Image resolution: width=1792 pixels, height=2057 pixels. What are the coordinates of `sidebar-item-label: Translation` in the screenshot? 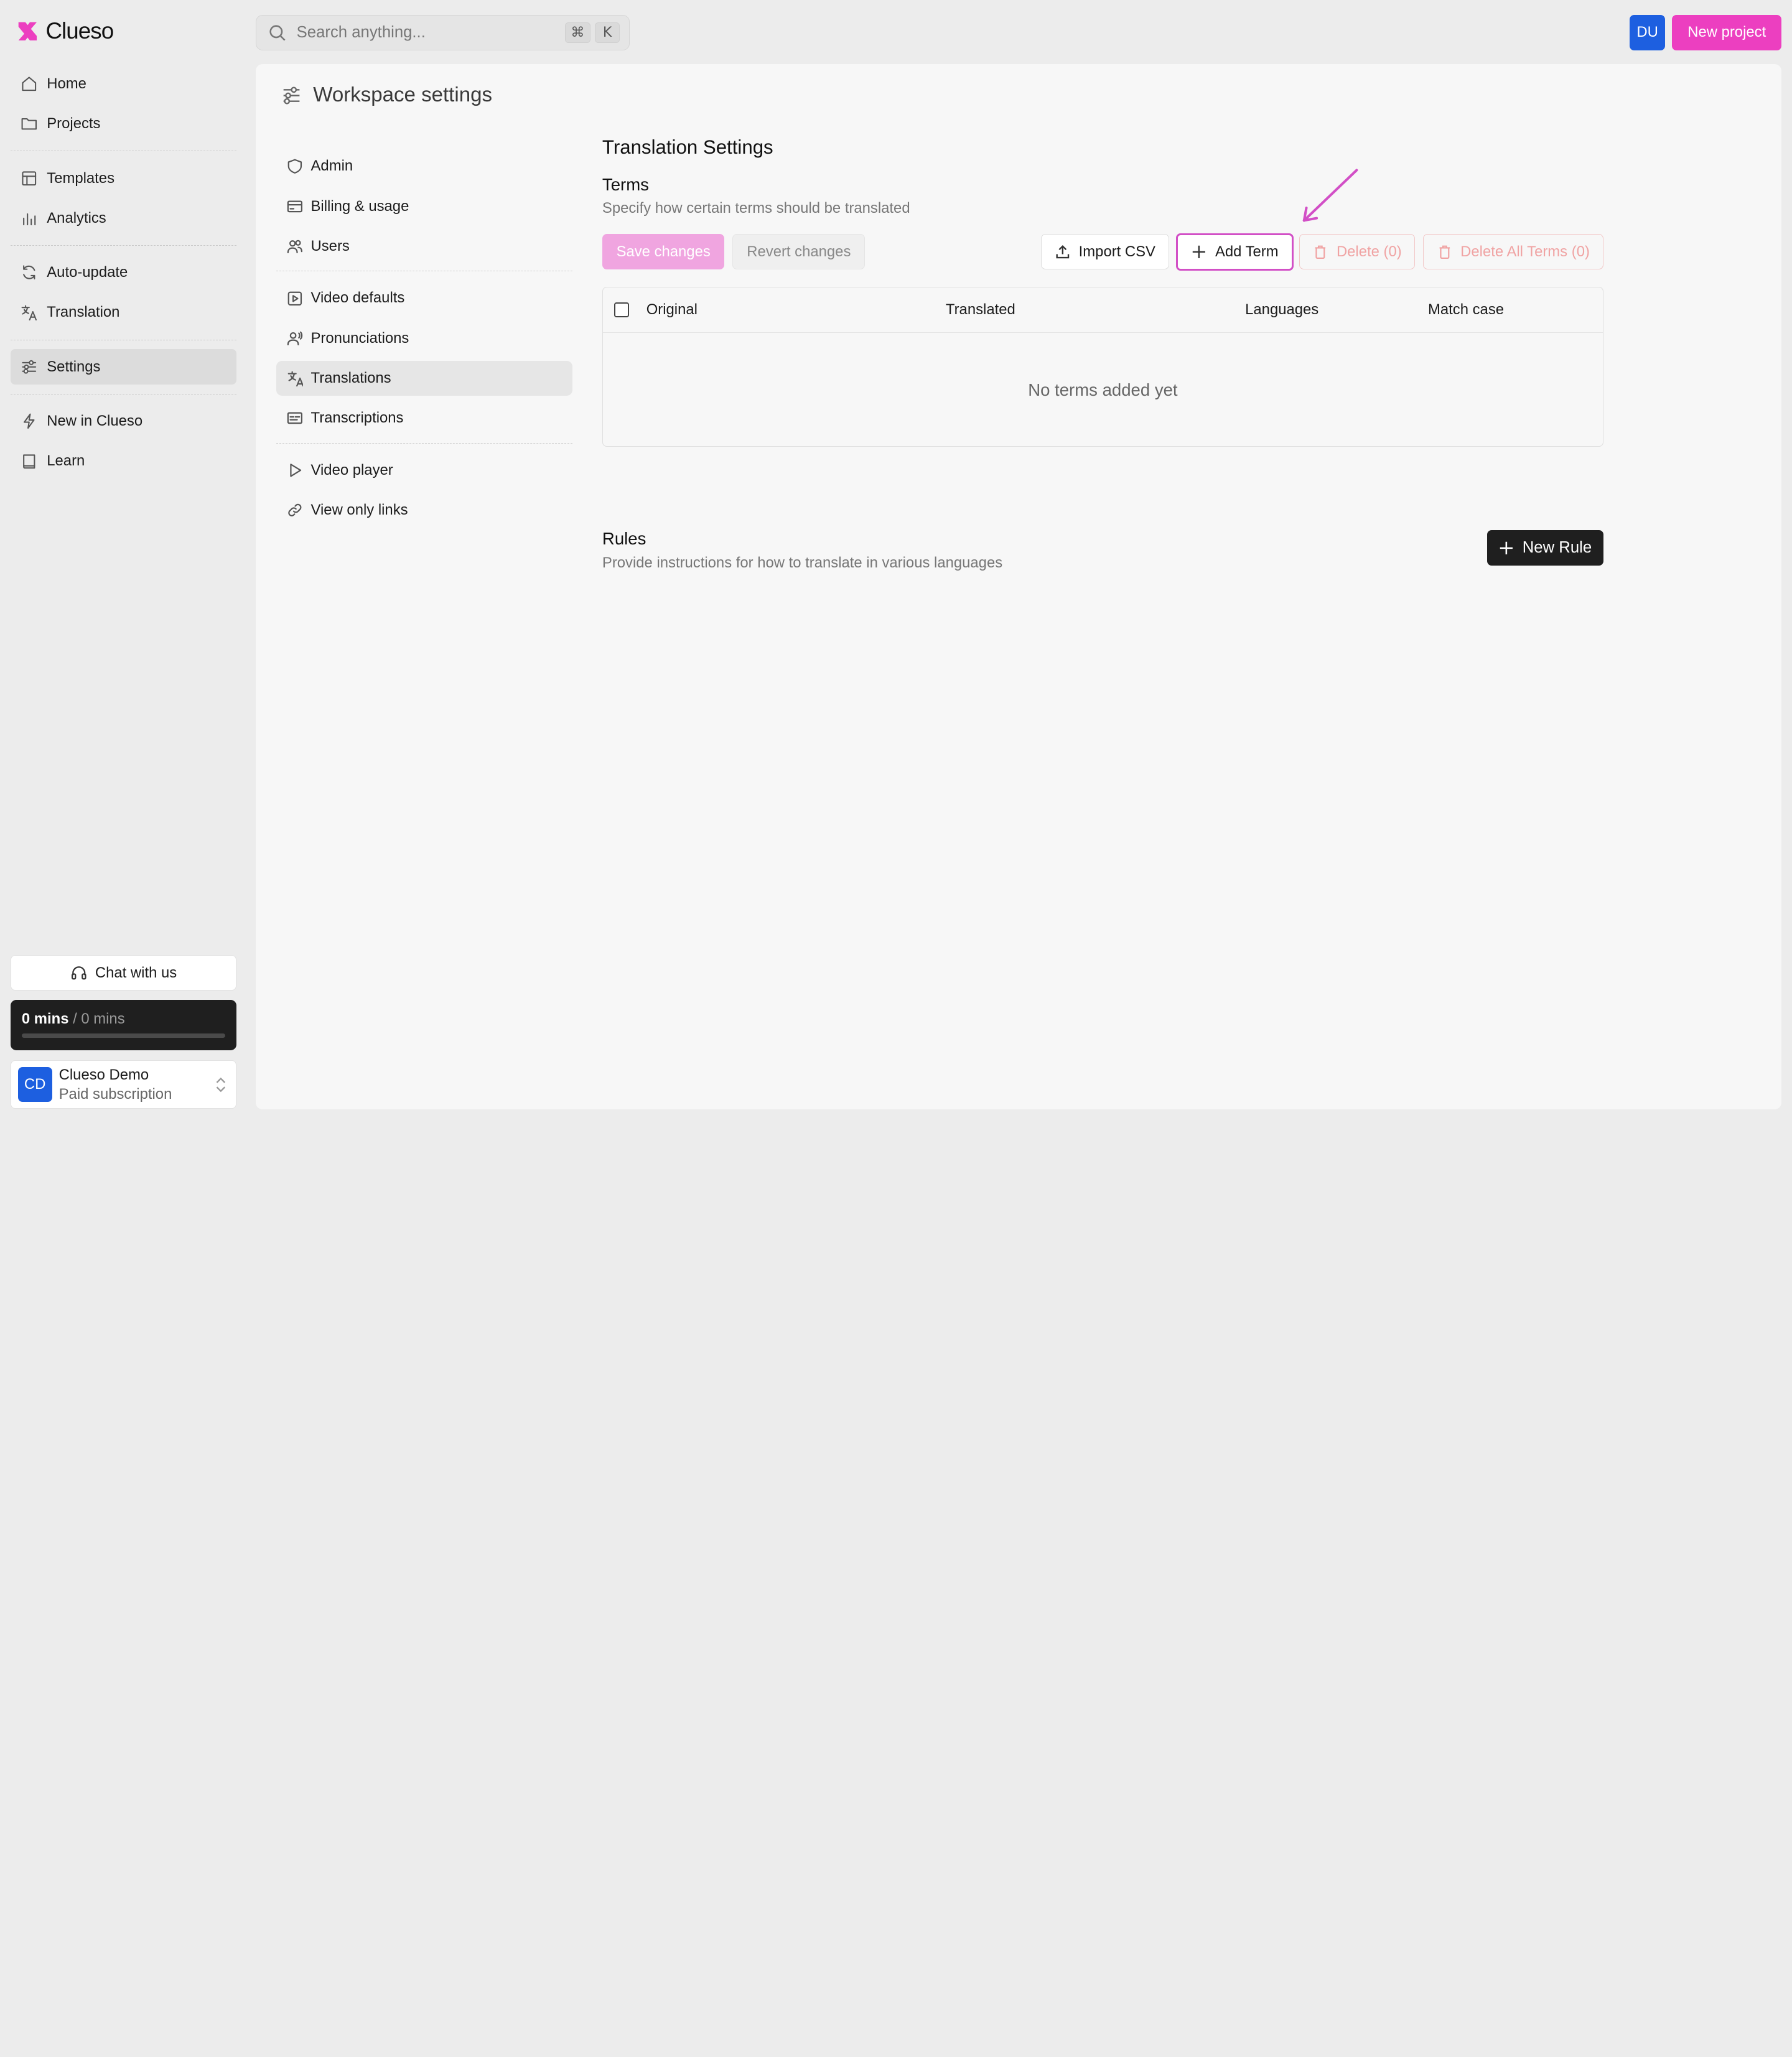 It's located at (84, 312).